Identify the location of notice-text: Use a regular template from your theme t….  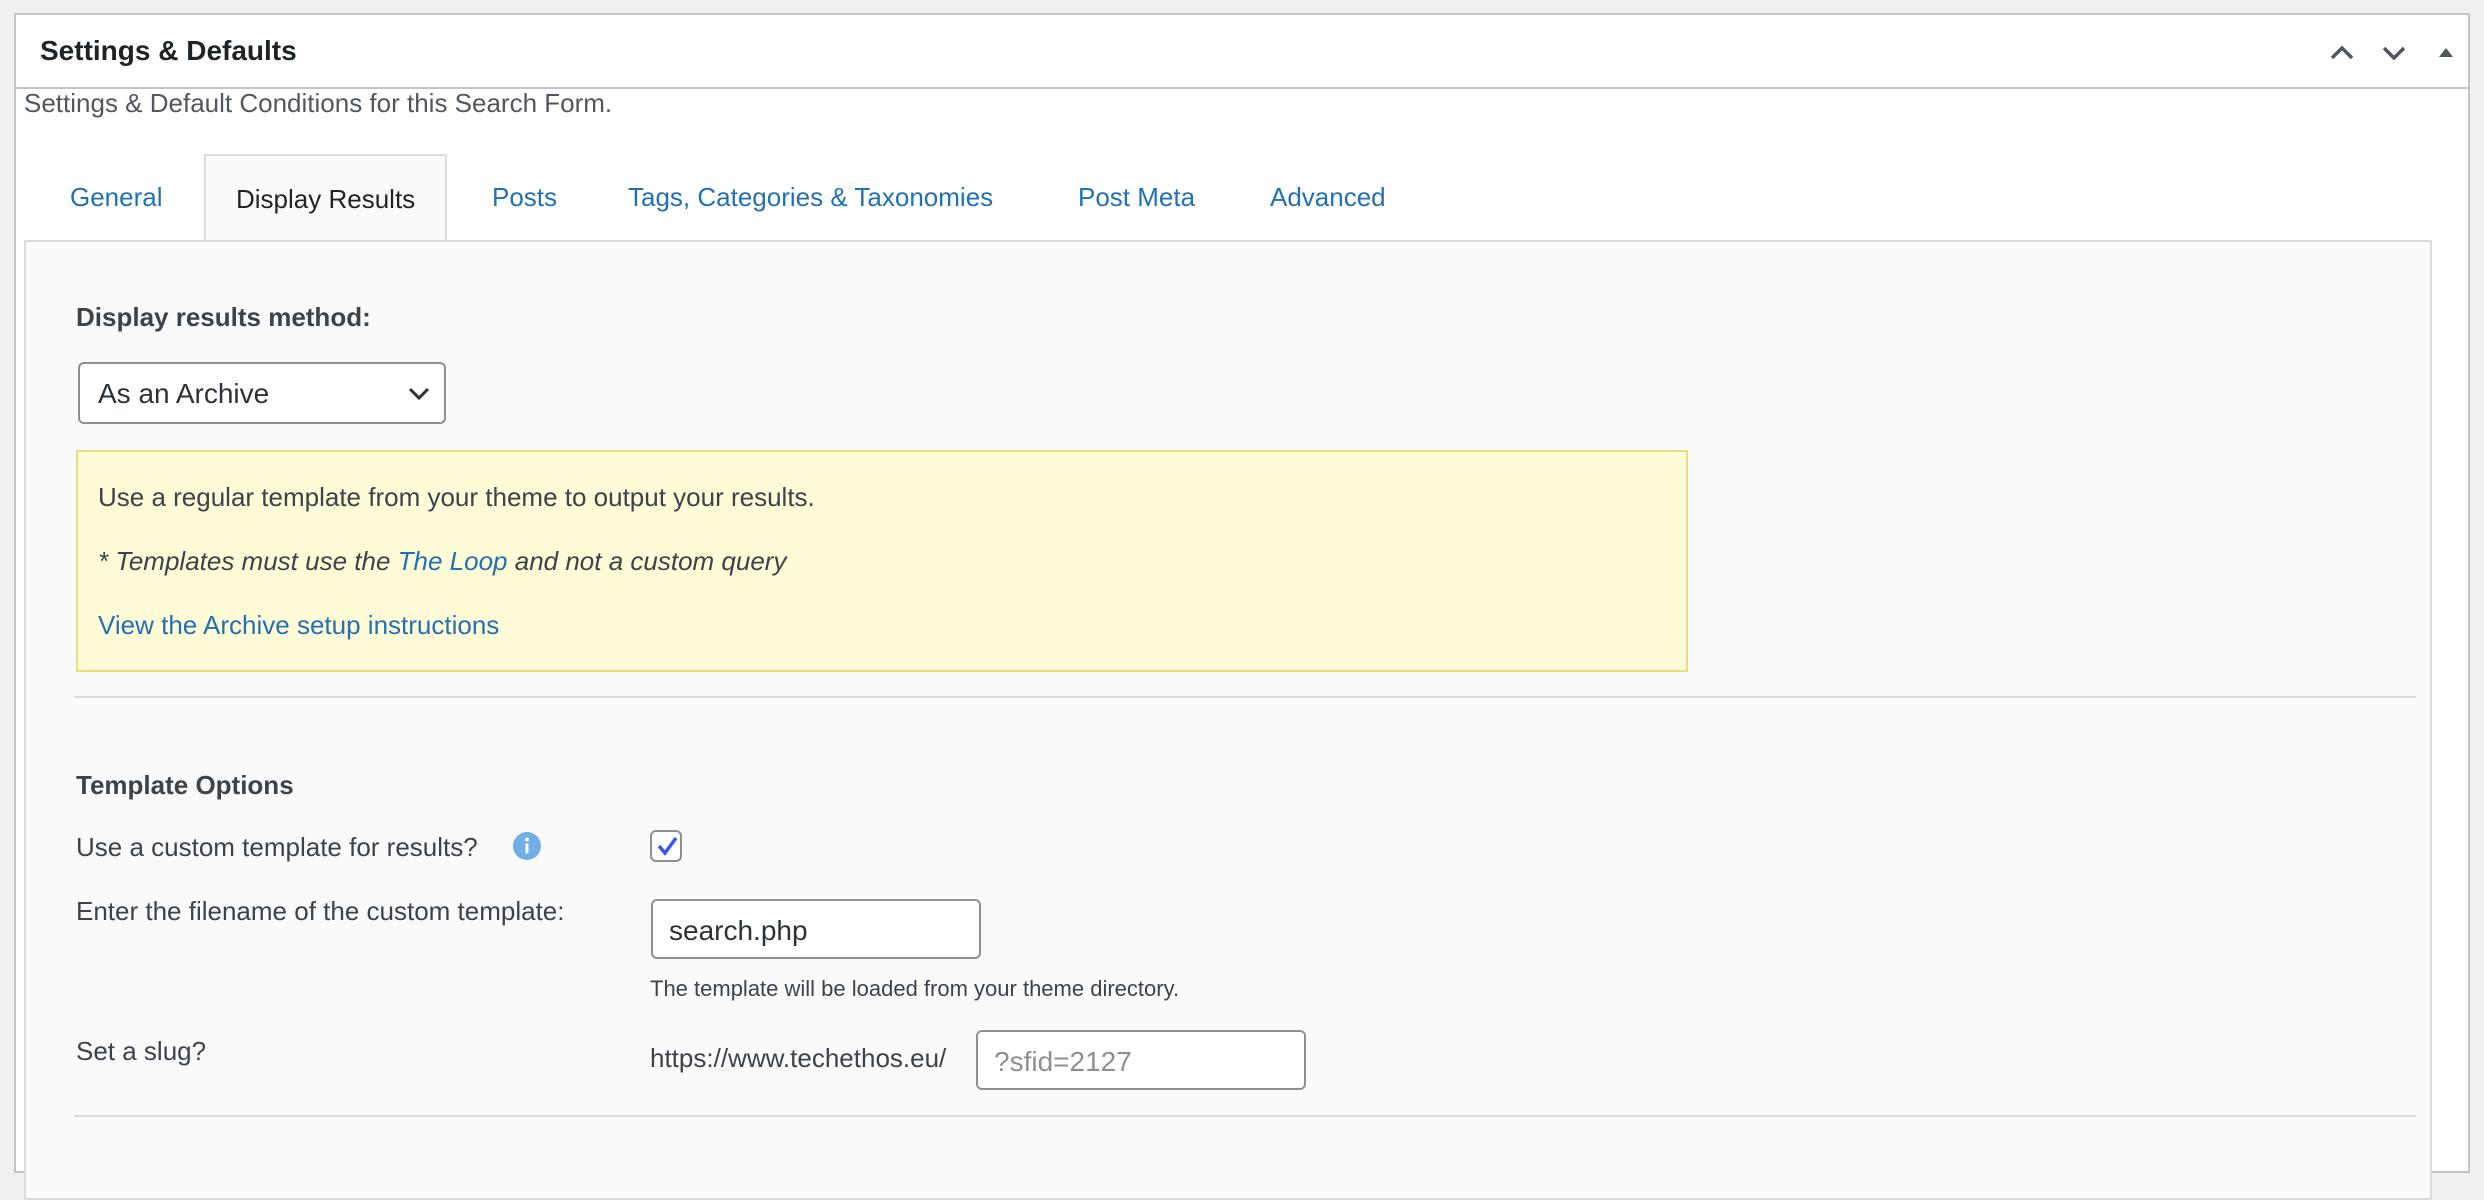
(456, 497).